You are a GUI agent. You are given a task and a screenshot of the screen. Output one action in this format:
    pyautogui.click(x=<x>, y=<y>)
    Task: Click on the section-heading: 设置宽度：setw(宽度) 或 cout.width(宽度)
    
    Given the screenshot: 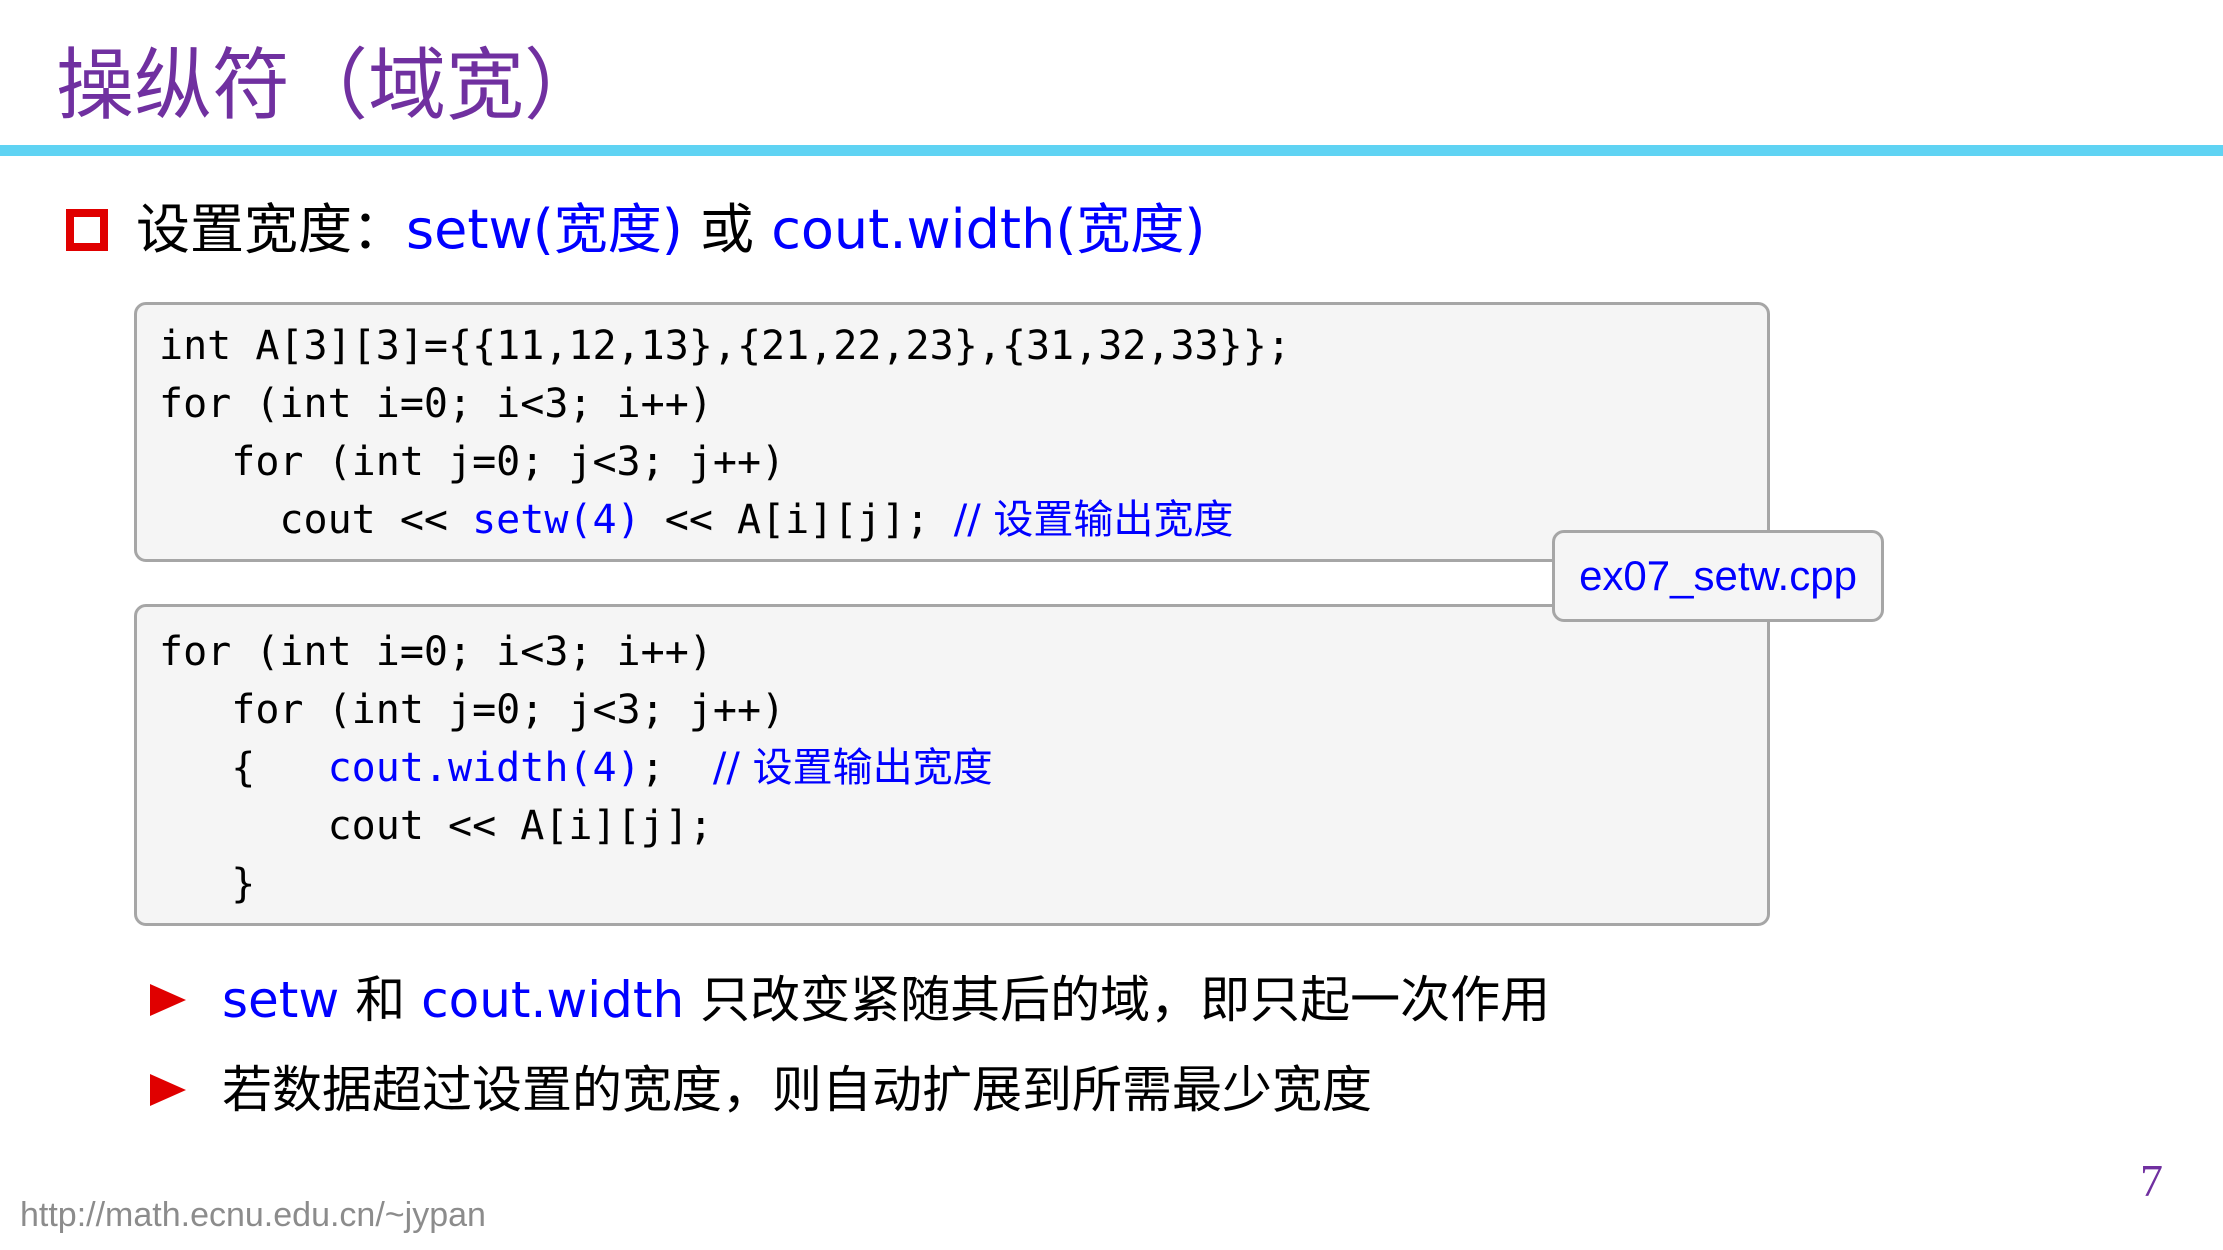 What is the action you would take?
    pyautogui.click(x=635, y=230)
    